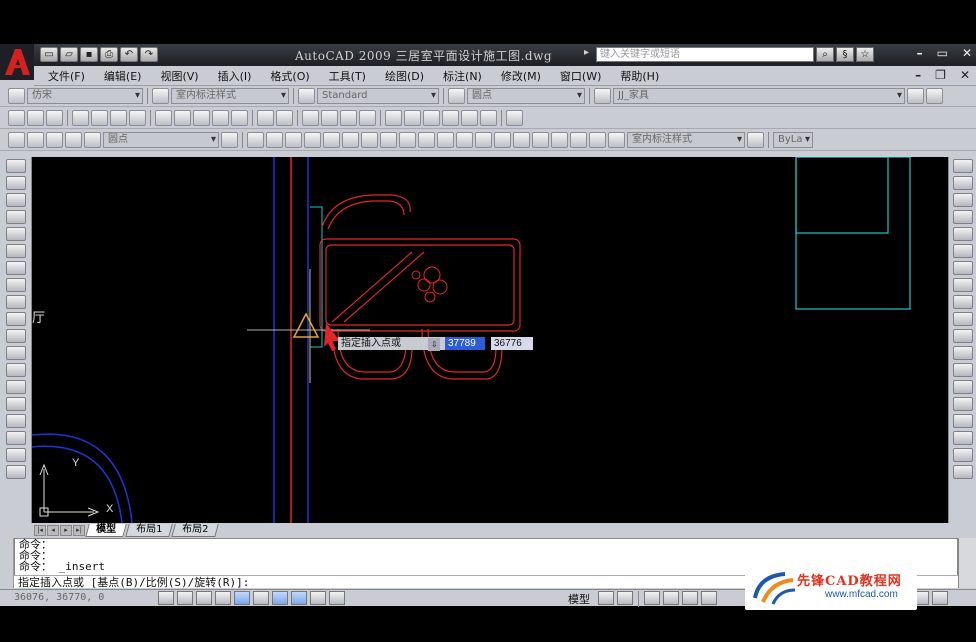  What do you see at coordinates (915, 96) in the screenshot?
I see `layer-previous-icon` at bounding box center [915, 96].